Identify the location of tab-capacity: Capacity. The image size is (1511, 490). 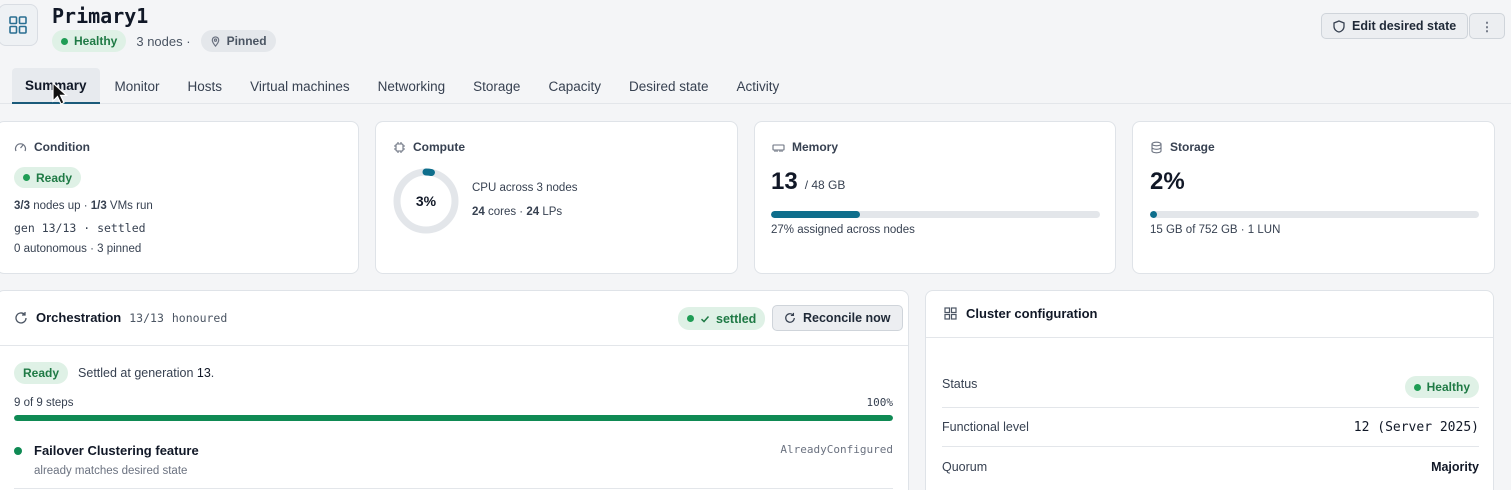
(574, 86).